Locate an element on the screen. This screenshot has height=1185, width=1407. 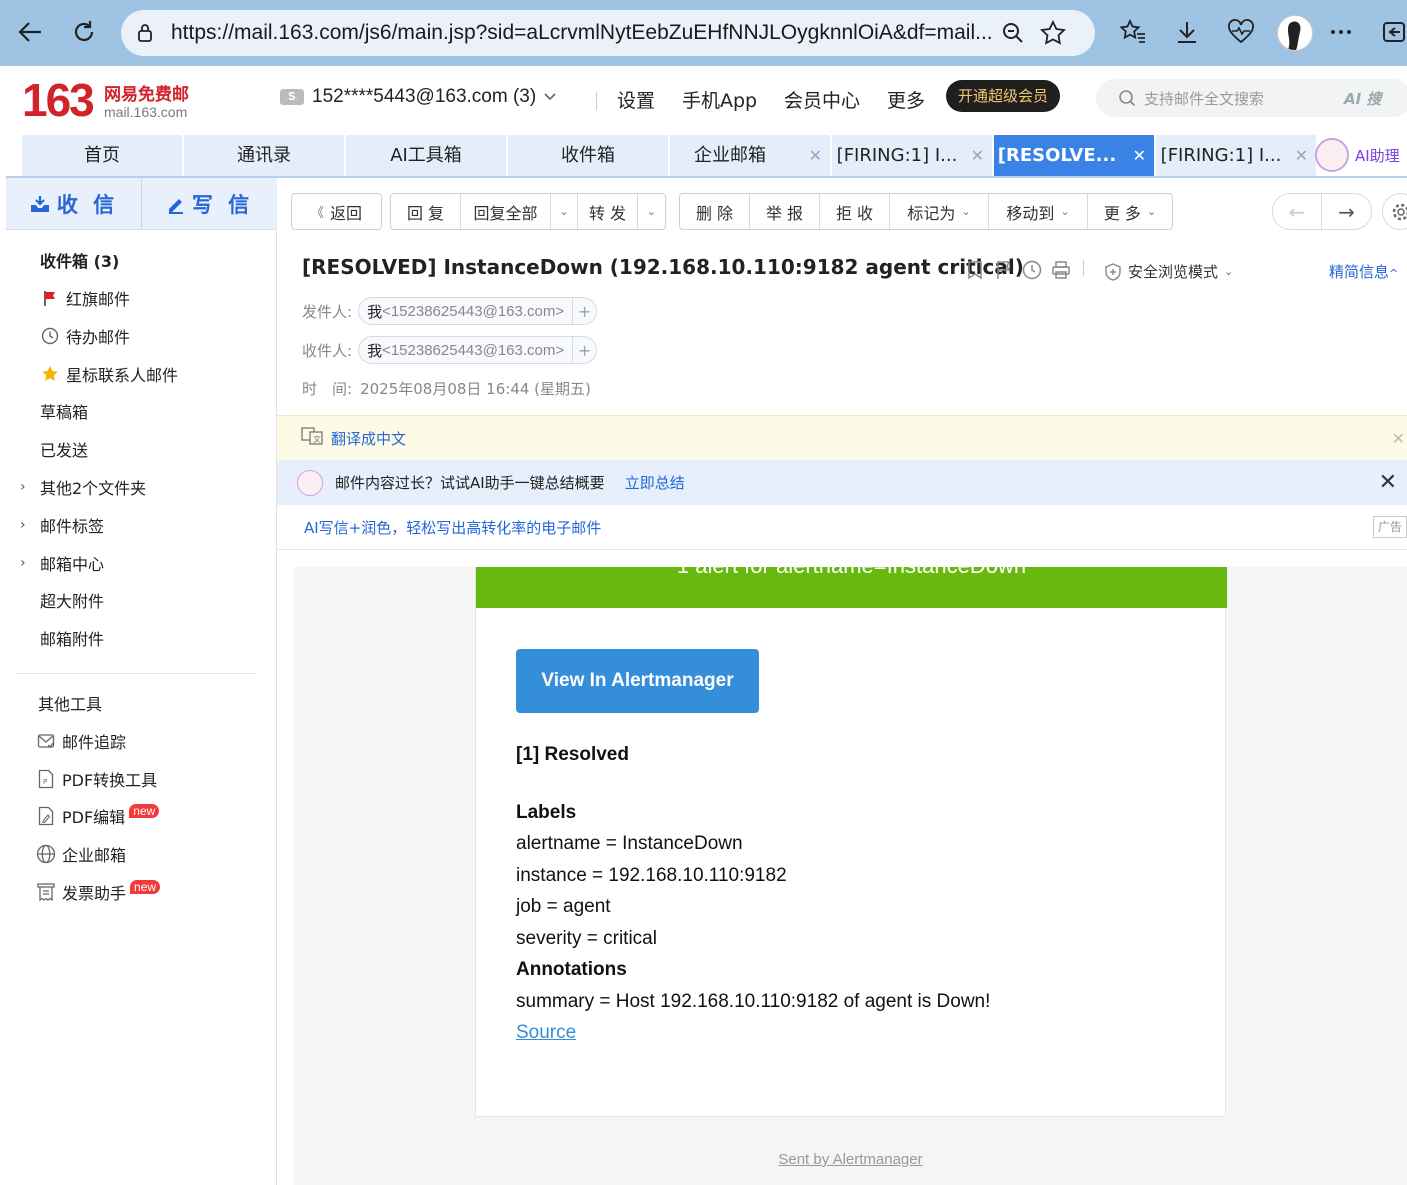
sidebar-item-attachments: 邮箱附件 is located at coordinates (141, 638).